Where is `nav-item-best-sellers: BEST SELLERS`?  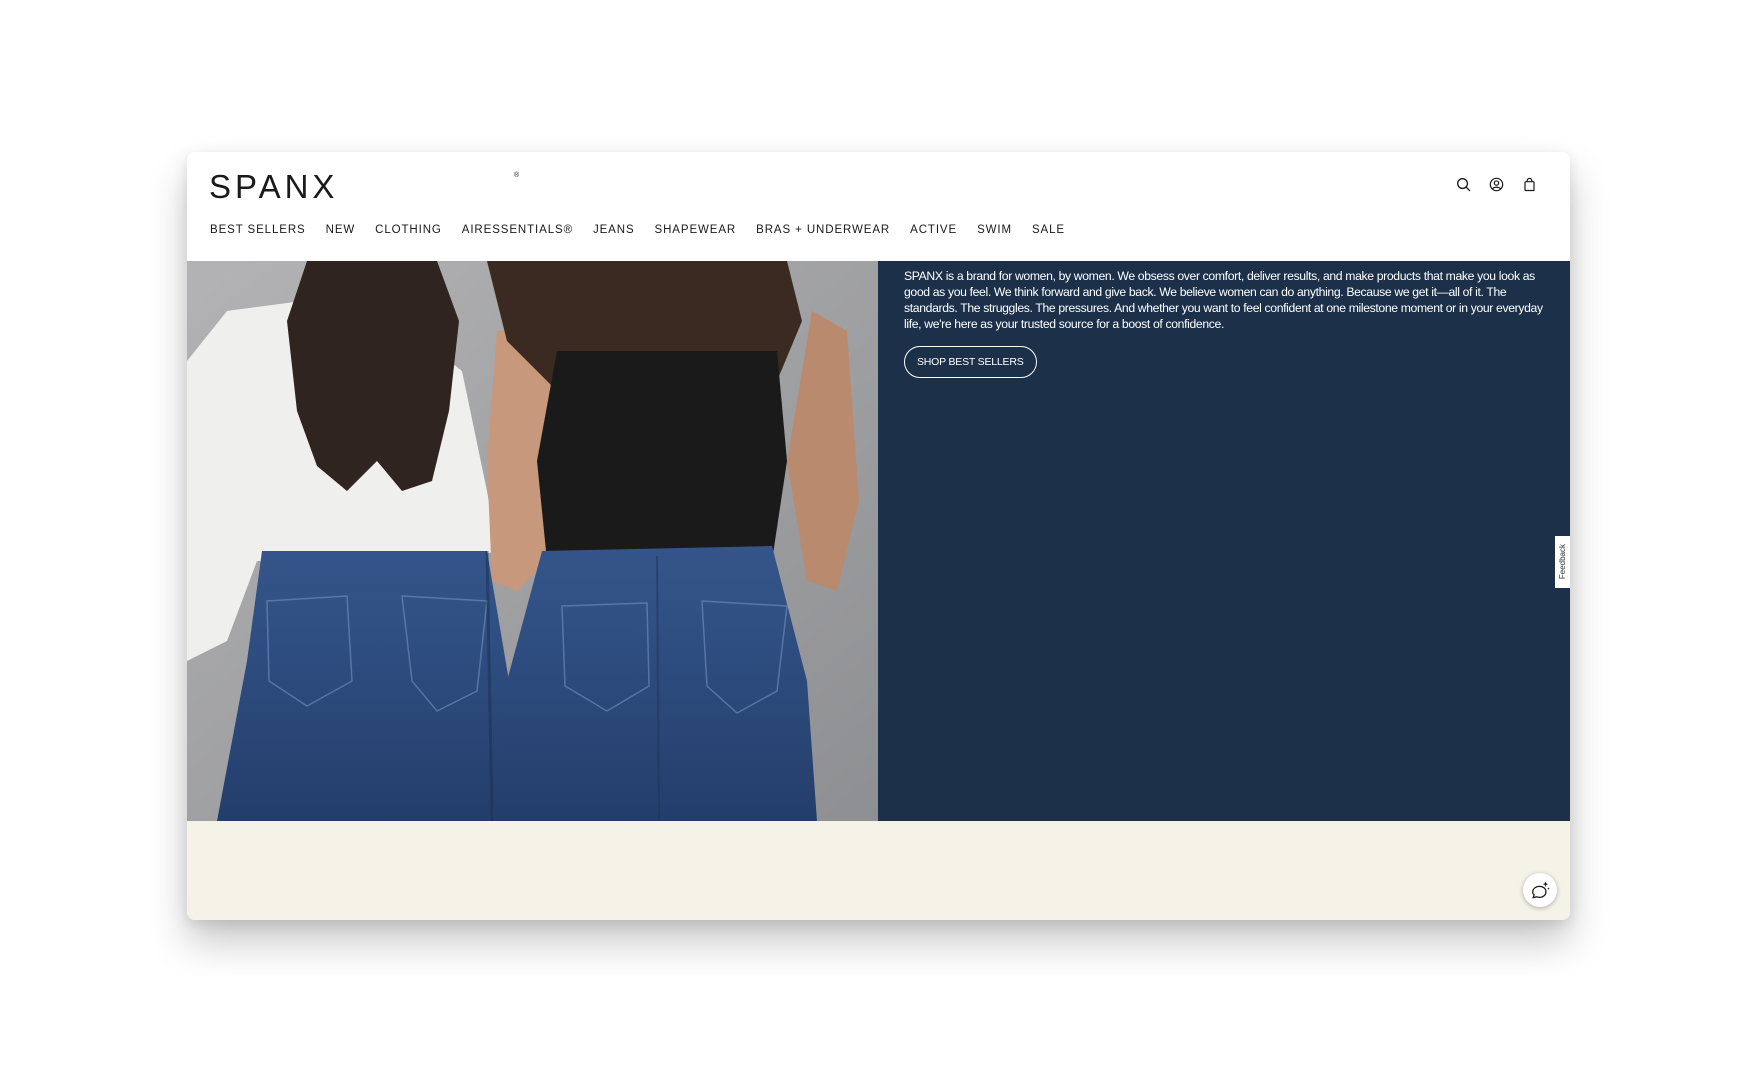 nav-item-best-sellers: BEST SELLERS is located at coordinates (258, 230).